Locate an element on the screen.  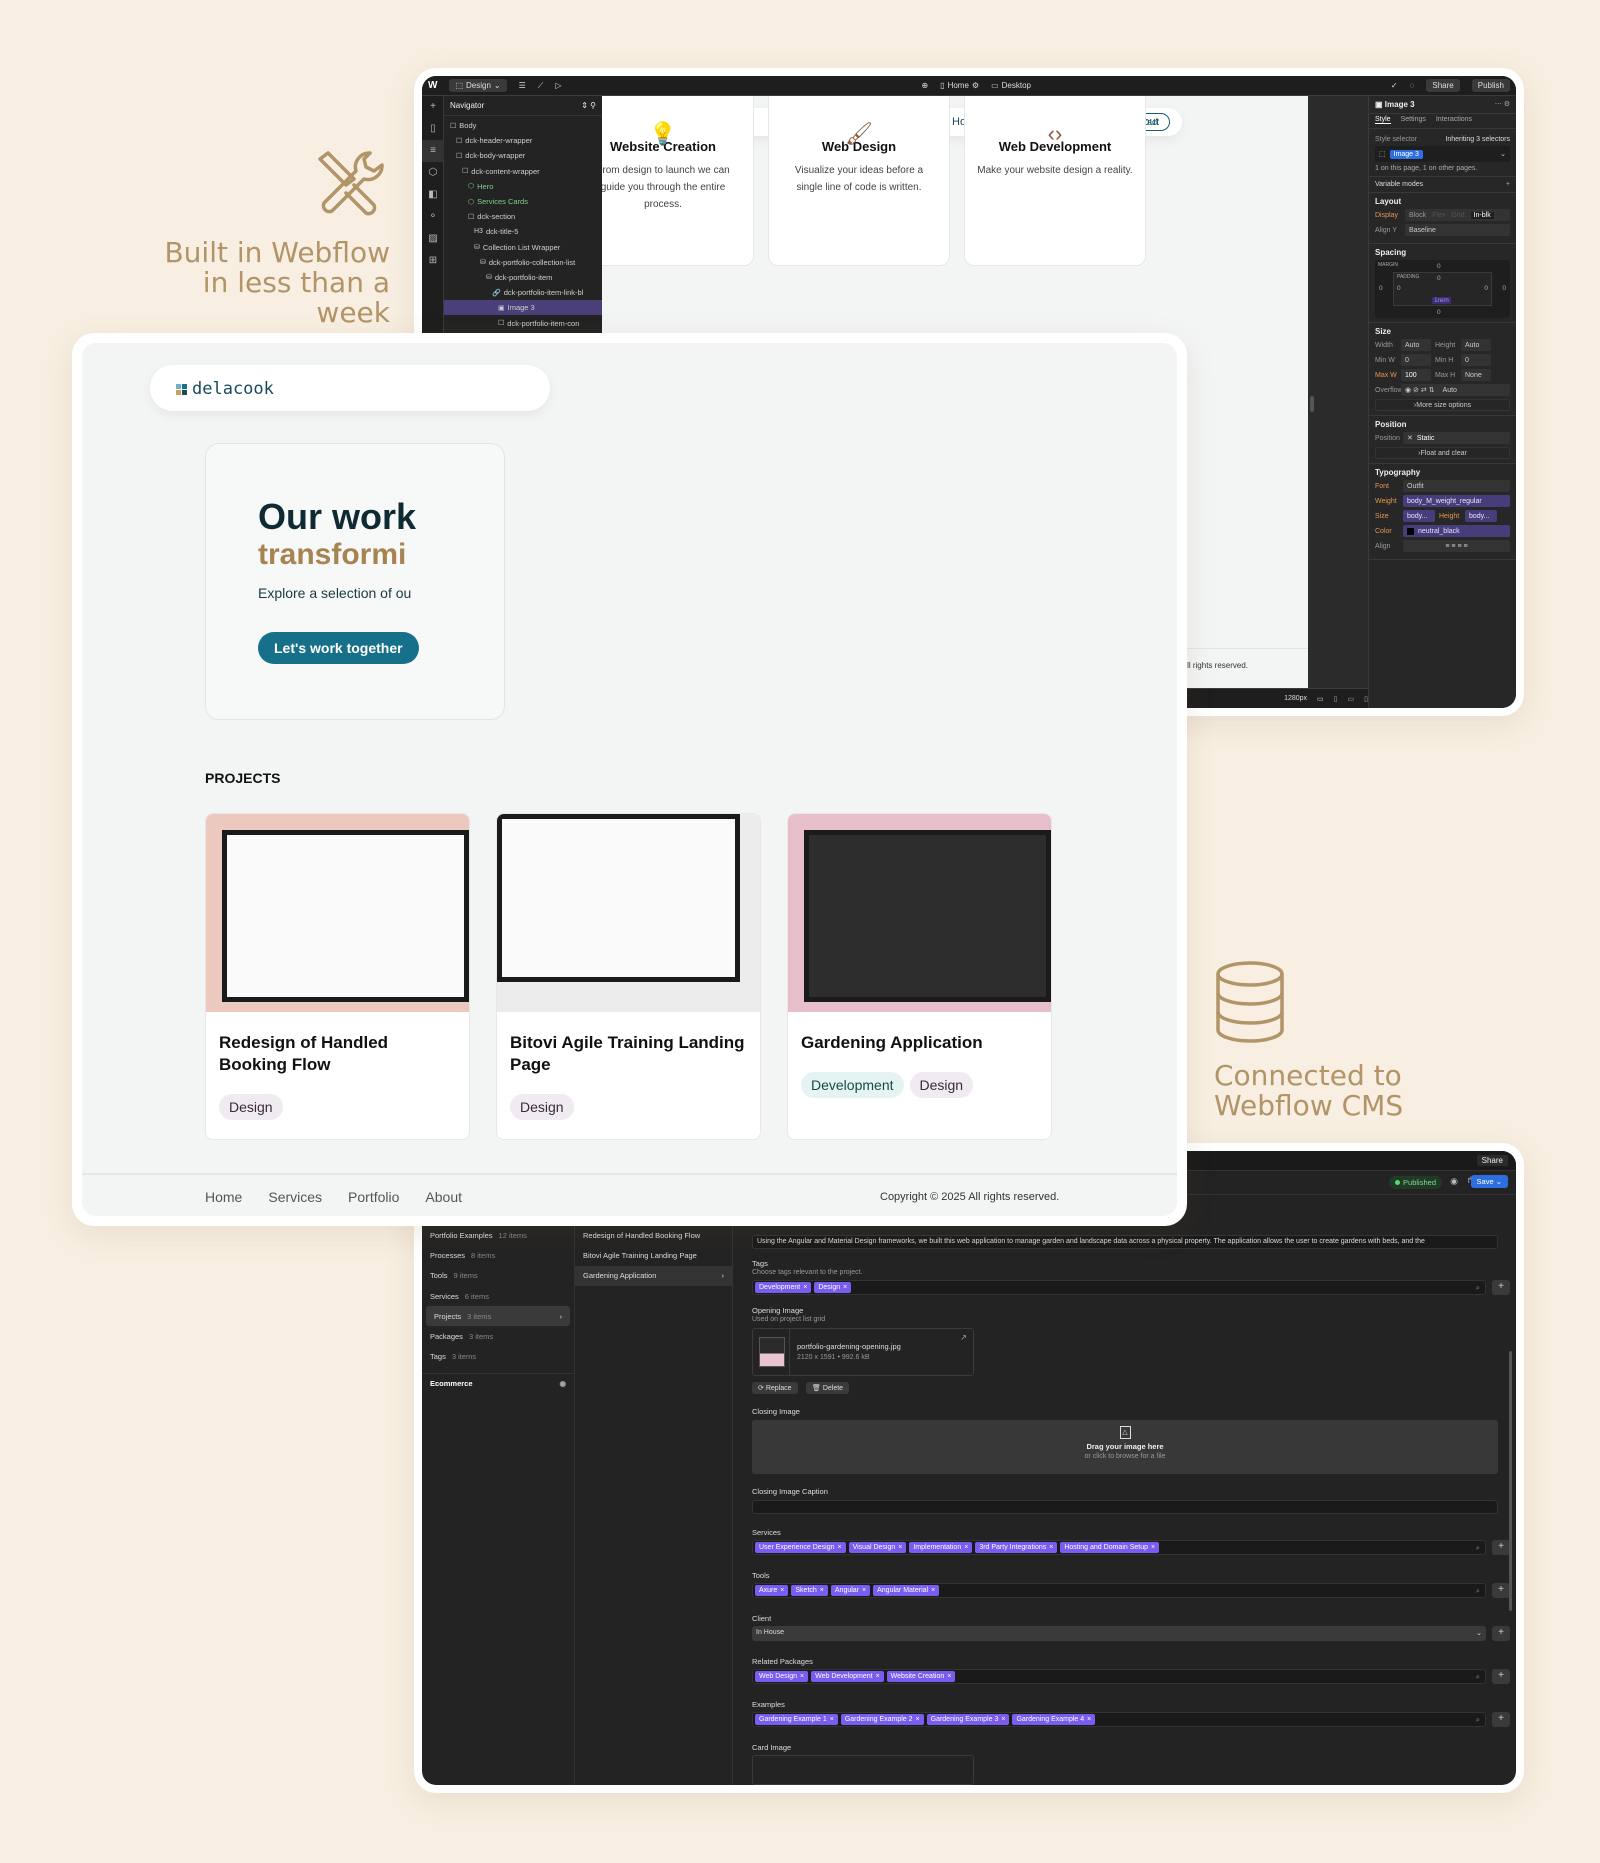
delete-button: 🗑 Delete is located at coordinates (828, 1388).